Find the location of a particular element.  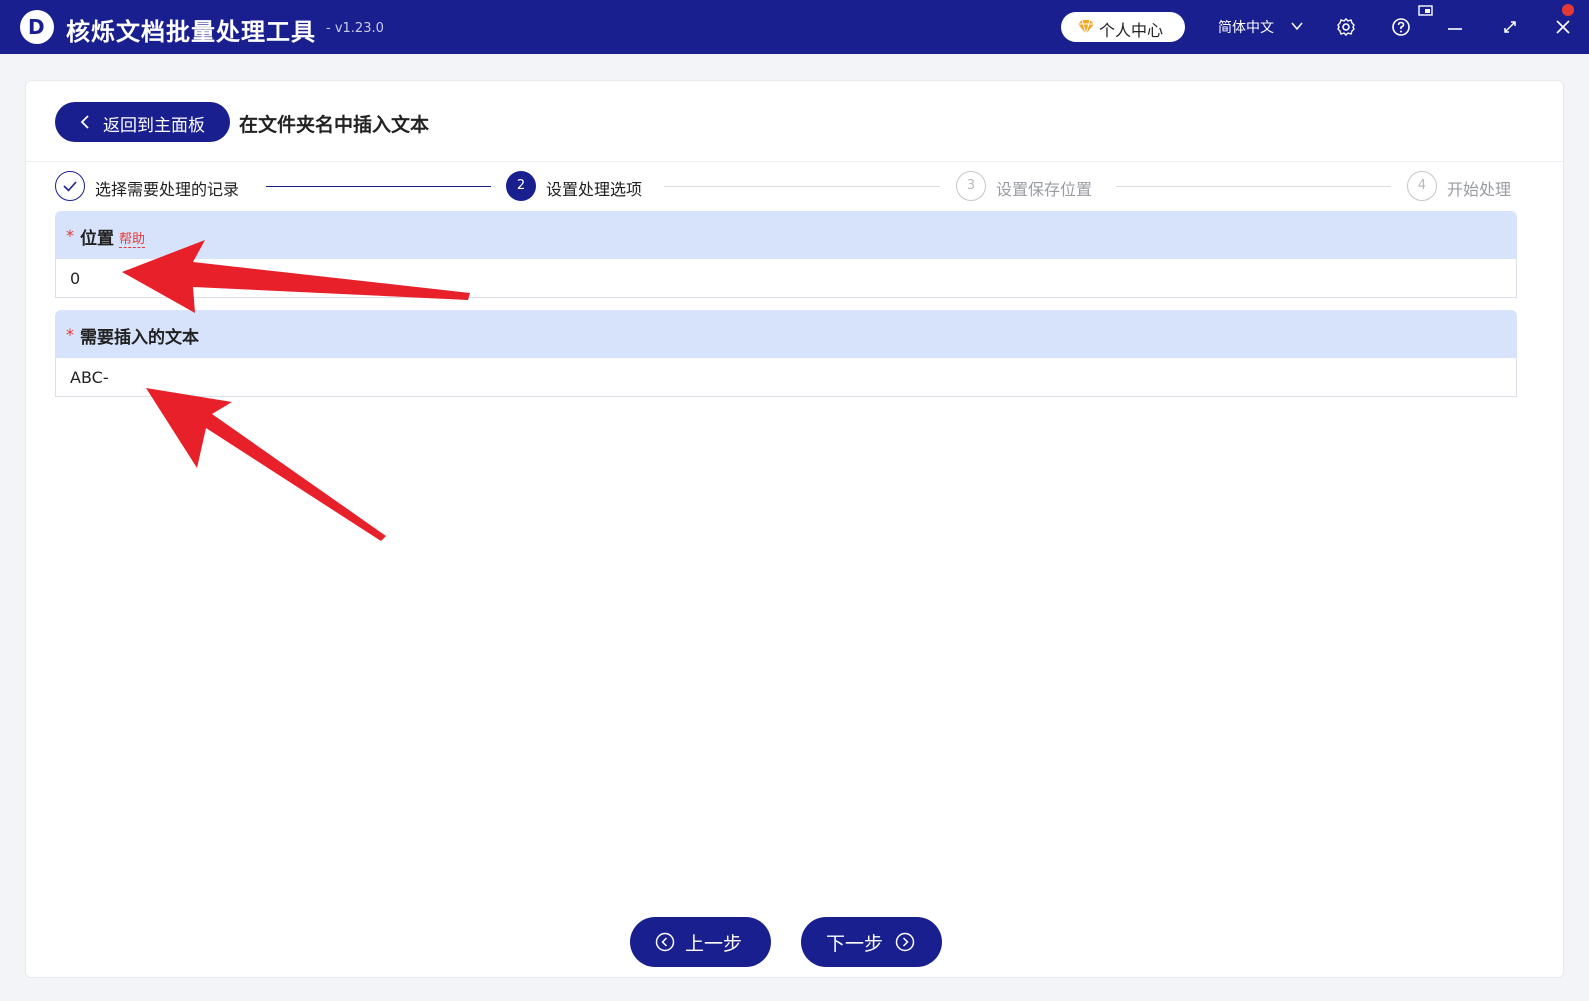

step-2-number: 2 is located at coordinates (521, 186).